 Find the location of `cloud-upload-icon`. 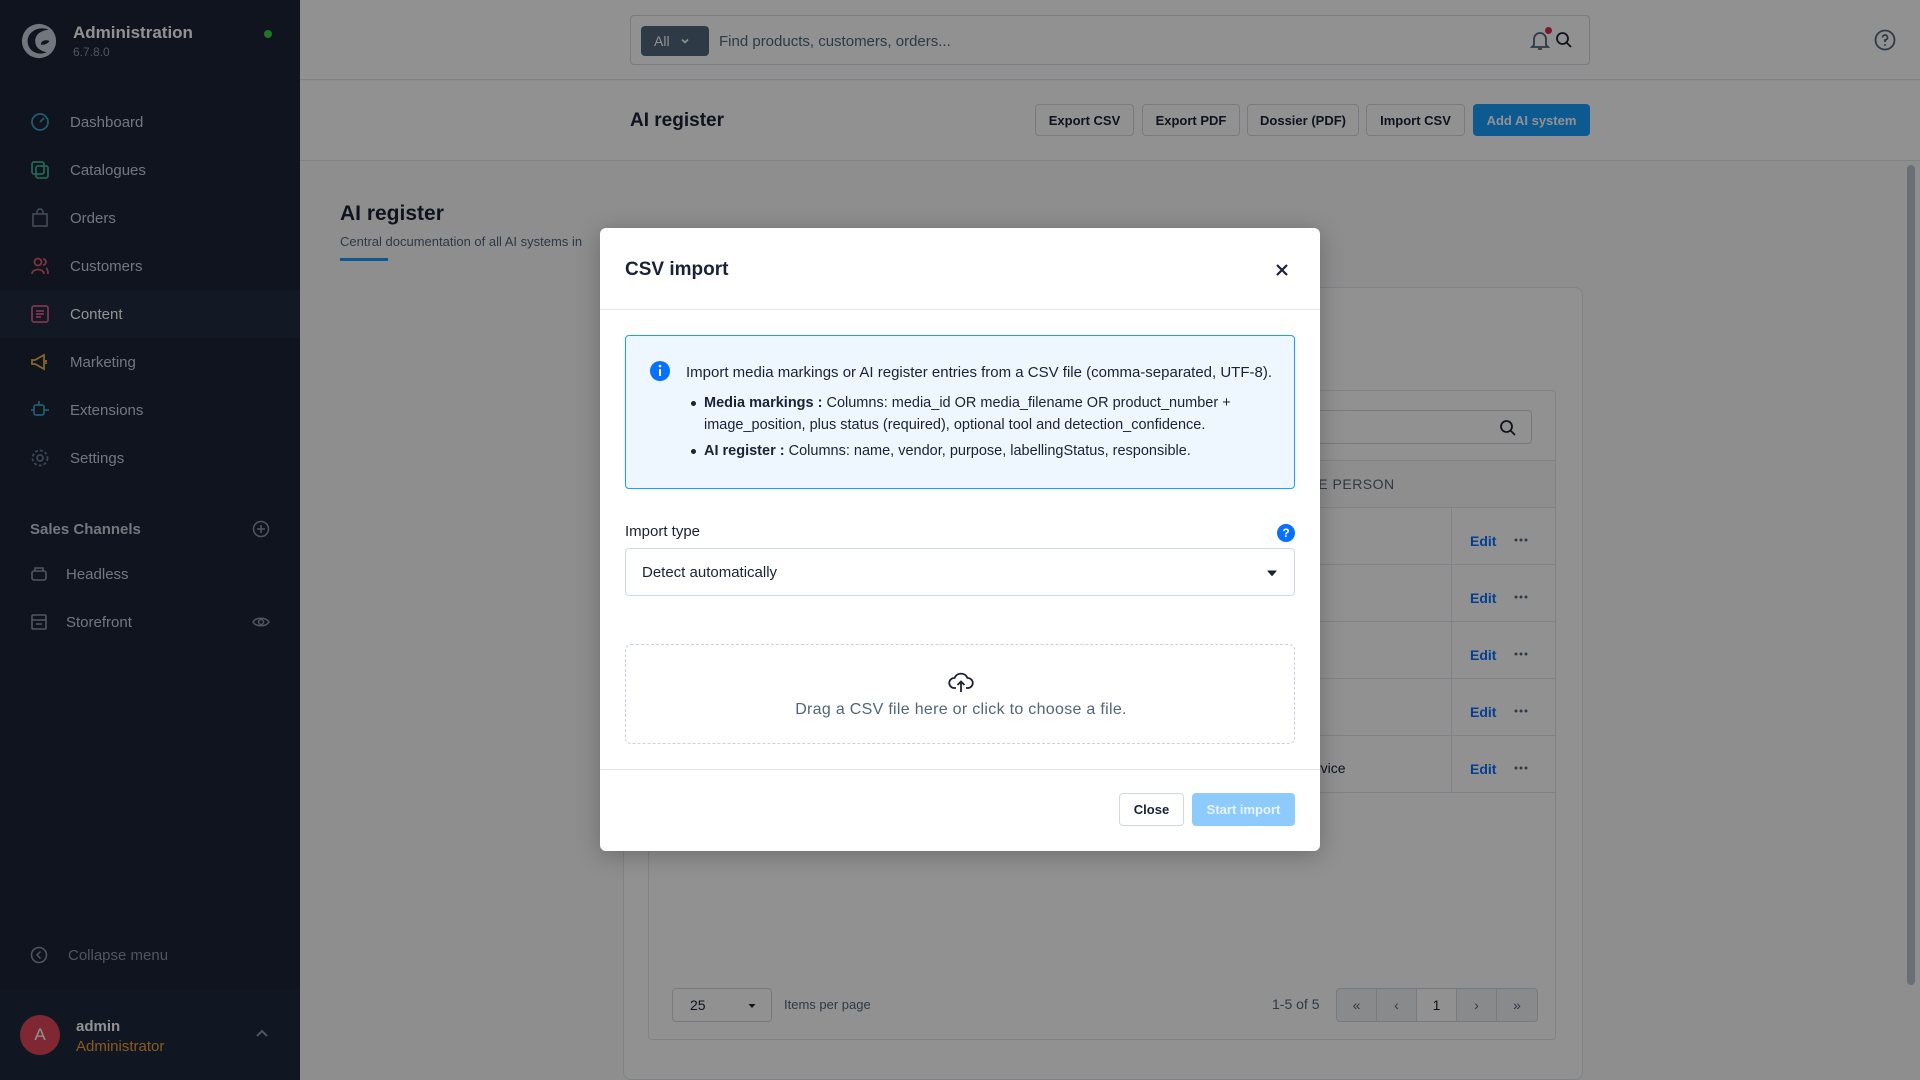

cloud-upload-icon is located at coordinates (961, 682).